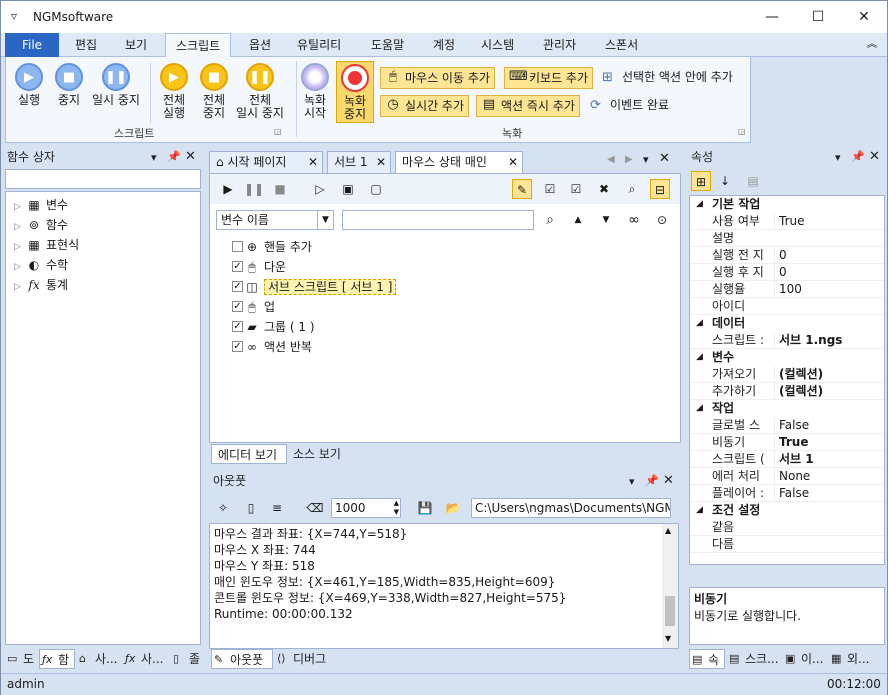  Describe the element at coordinates (214, 91) in the screenshot. I see `stop-all-button: ■ 전체 중지` at that location.